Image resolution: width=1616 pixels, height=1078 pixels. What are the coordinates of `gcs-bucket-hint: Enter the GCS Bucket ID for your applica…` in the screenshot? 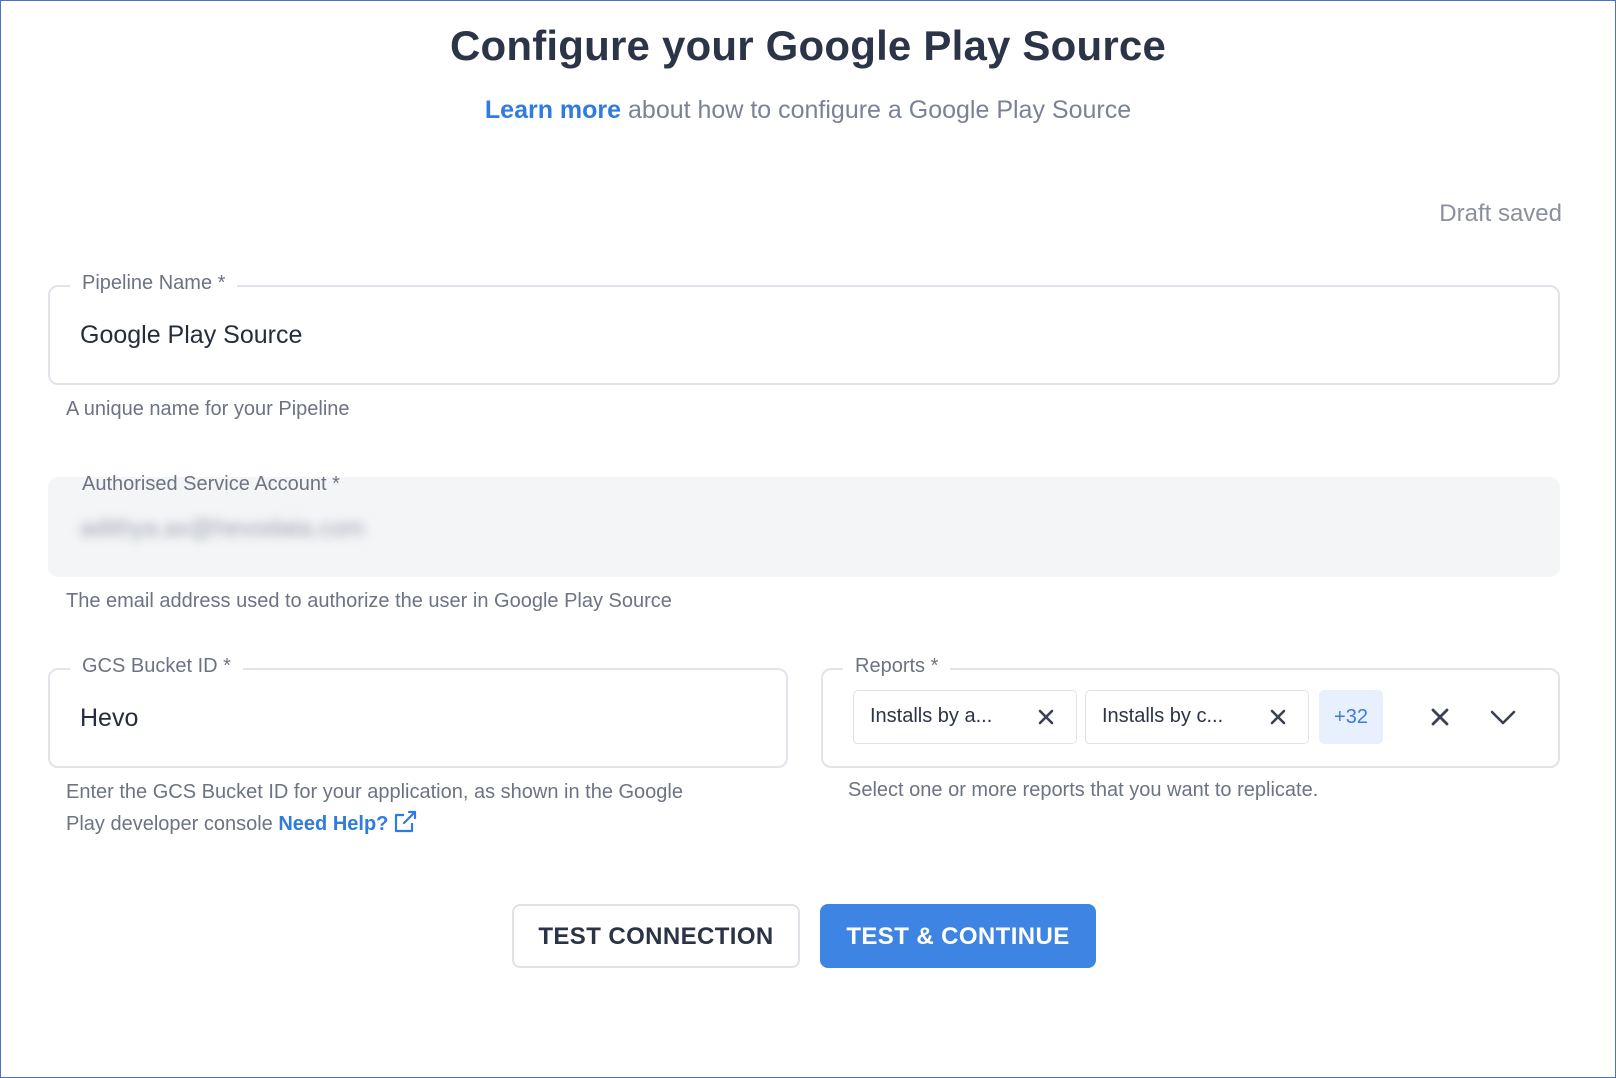 It's located at (426, 808).